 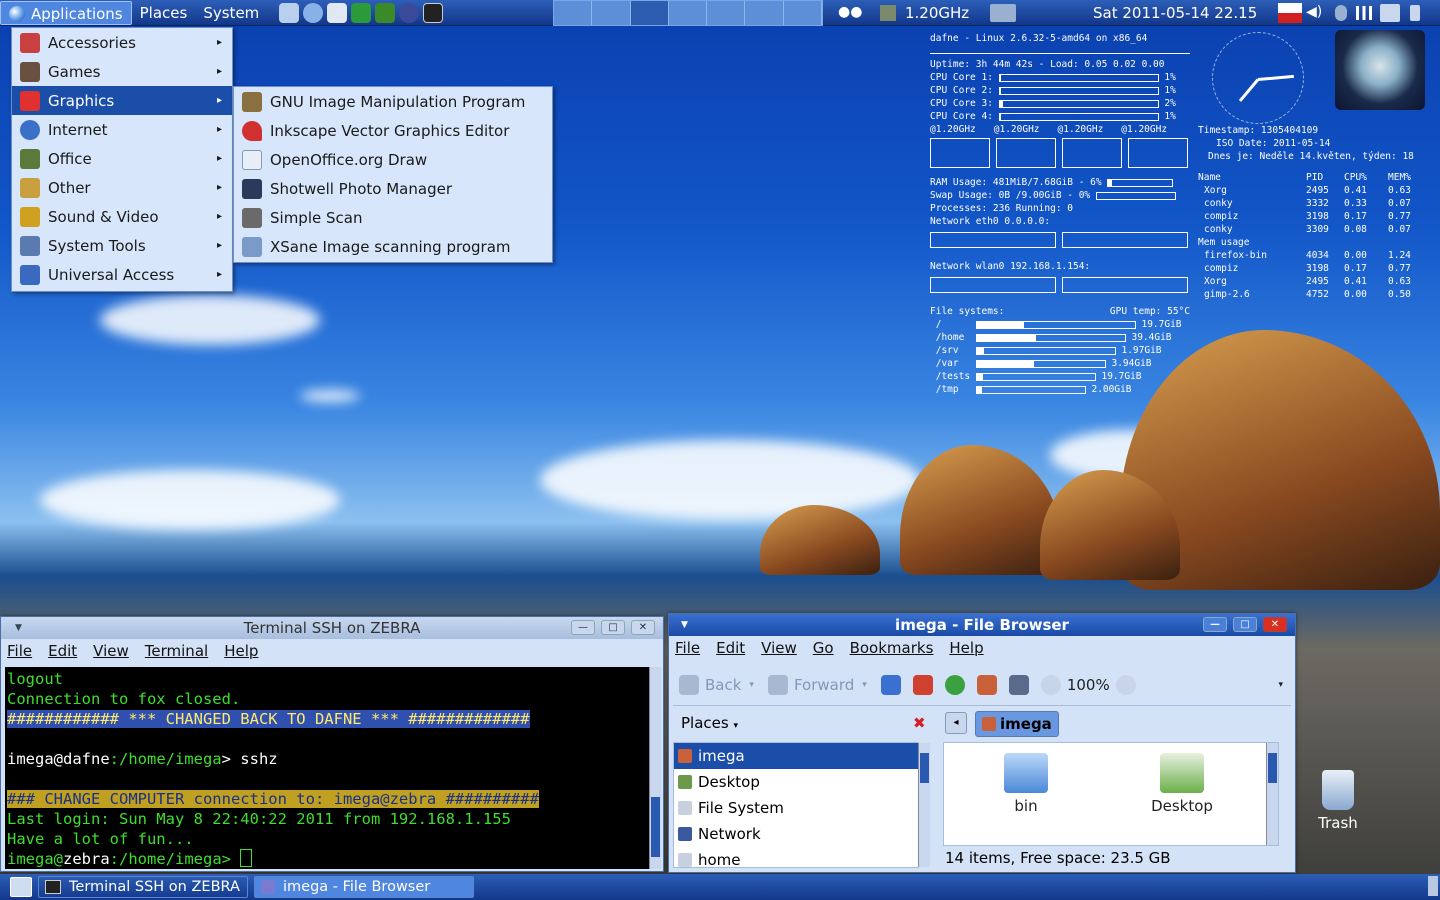 I want to click on volume-icon: ◀), so click(x=1314, y=12).